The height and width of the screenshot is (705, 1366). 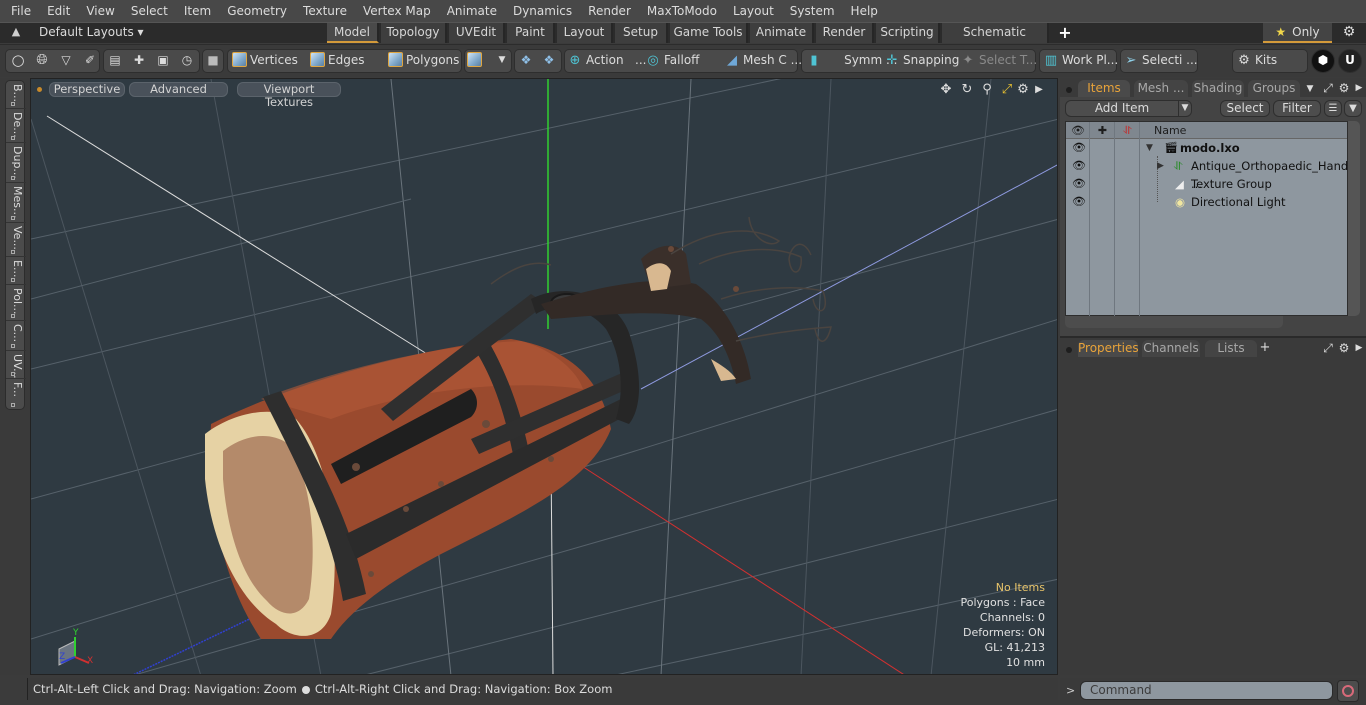 What do you see at coordinates (1122, 108) in the screenshot?
I see `add-item-button: Add Item` at bounding box center [1122, 108].